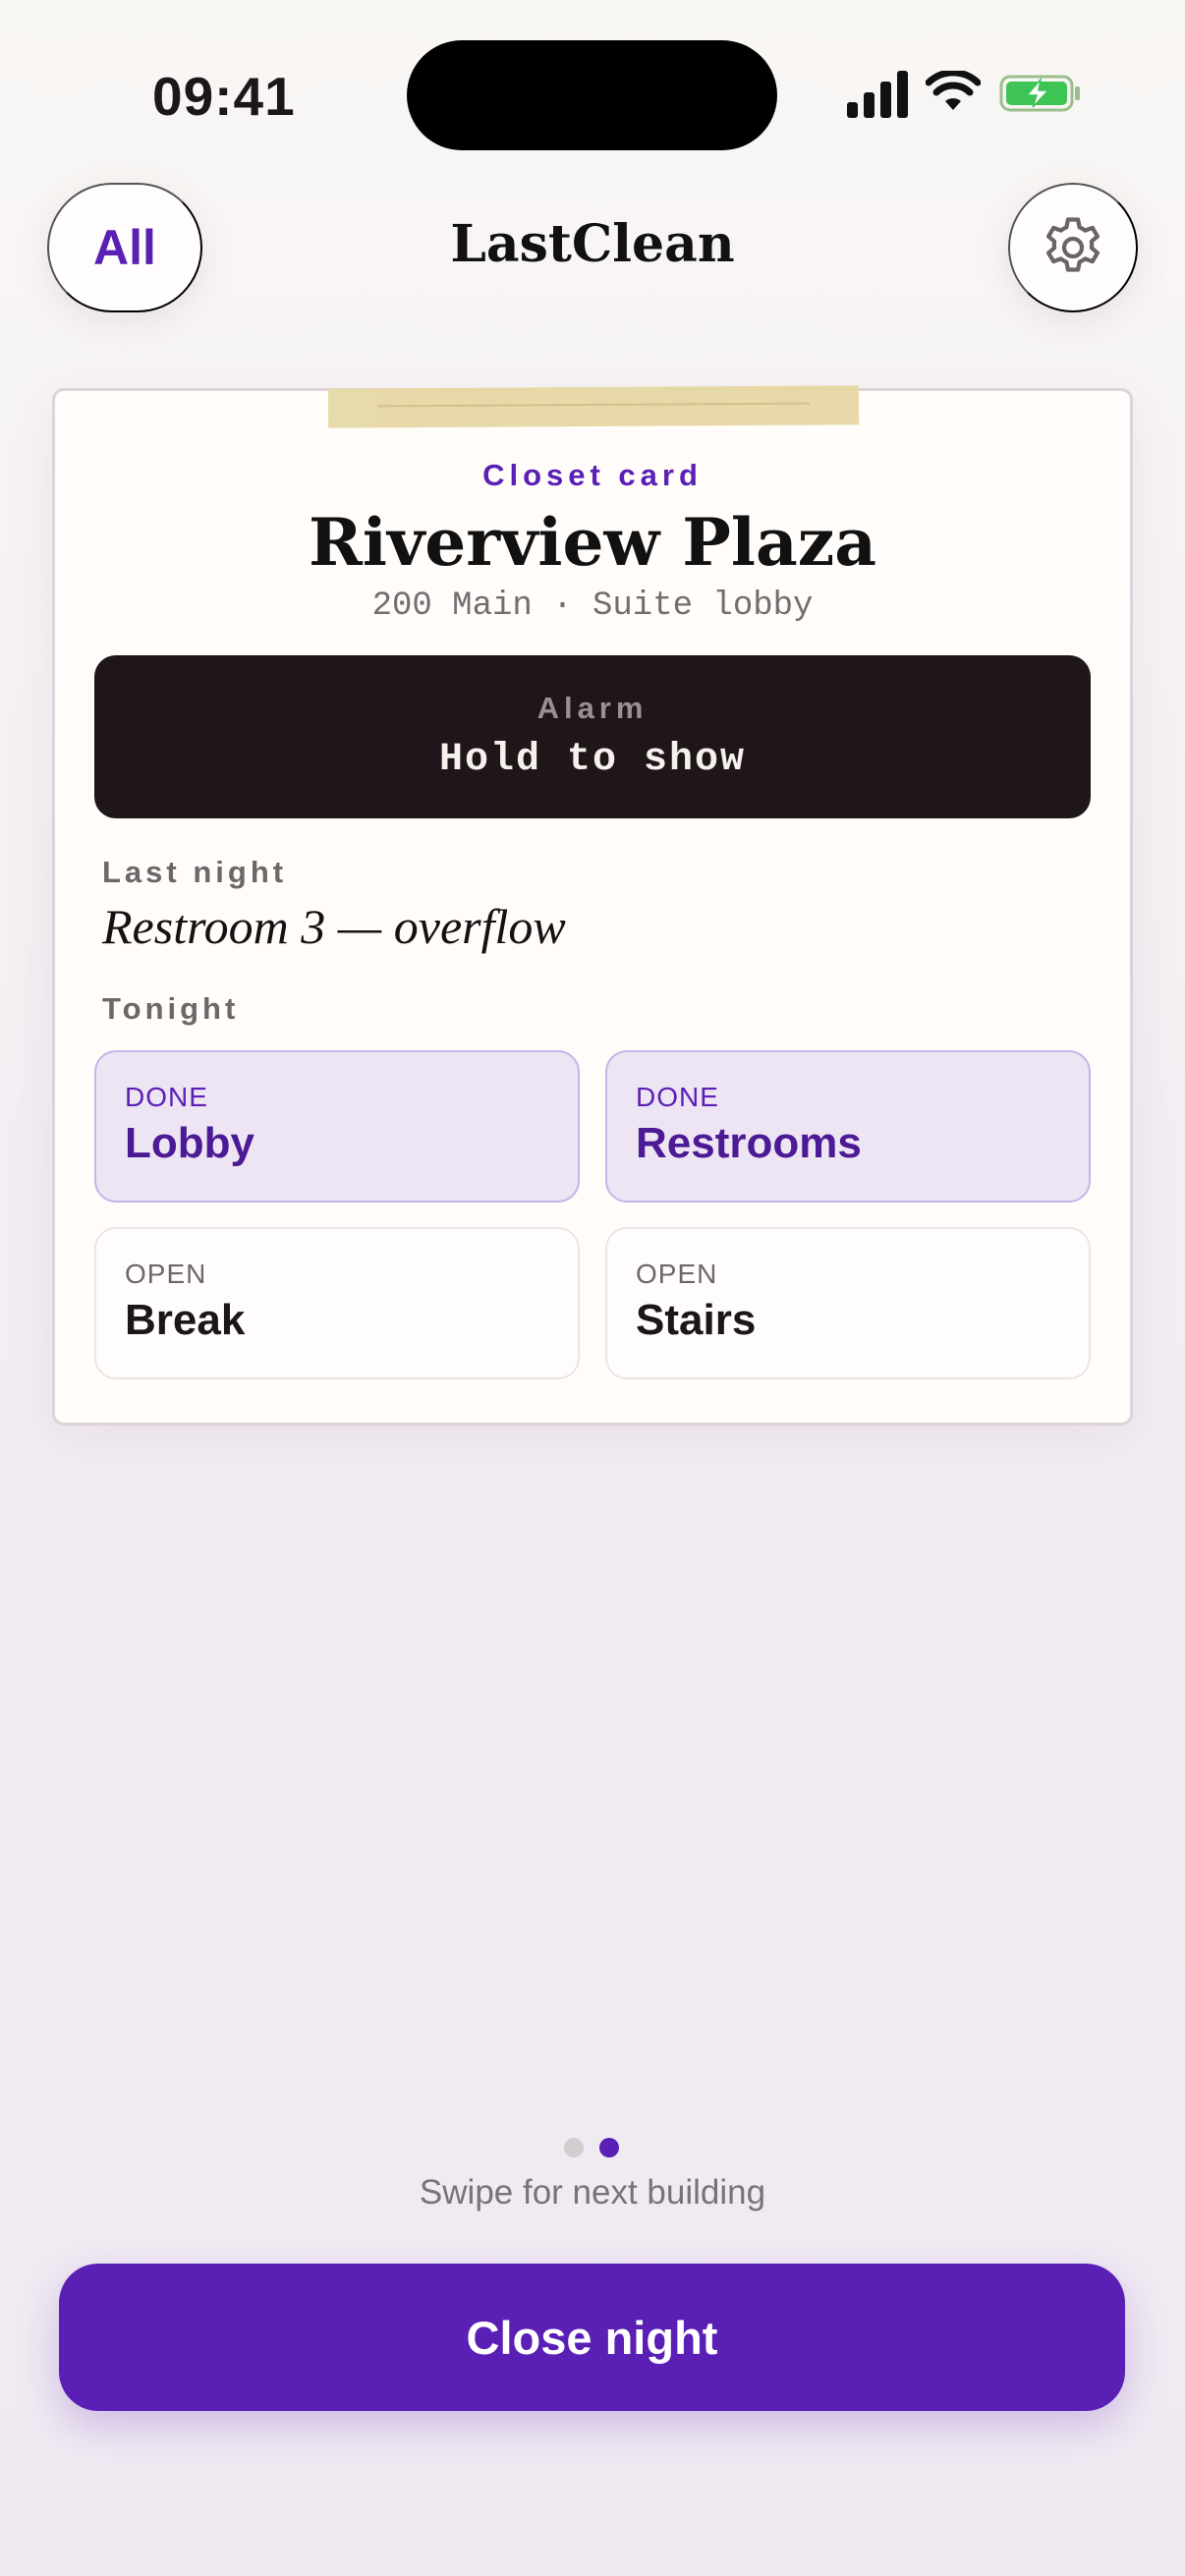 This screenshot has height=2576, width=1185. I want to click on task-tile-restrooms: DONE Restrooms, so click(848, 1126).